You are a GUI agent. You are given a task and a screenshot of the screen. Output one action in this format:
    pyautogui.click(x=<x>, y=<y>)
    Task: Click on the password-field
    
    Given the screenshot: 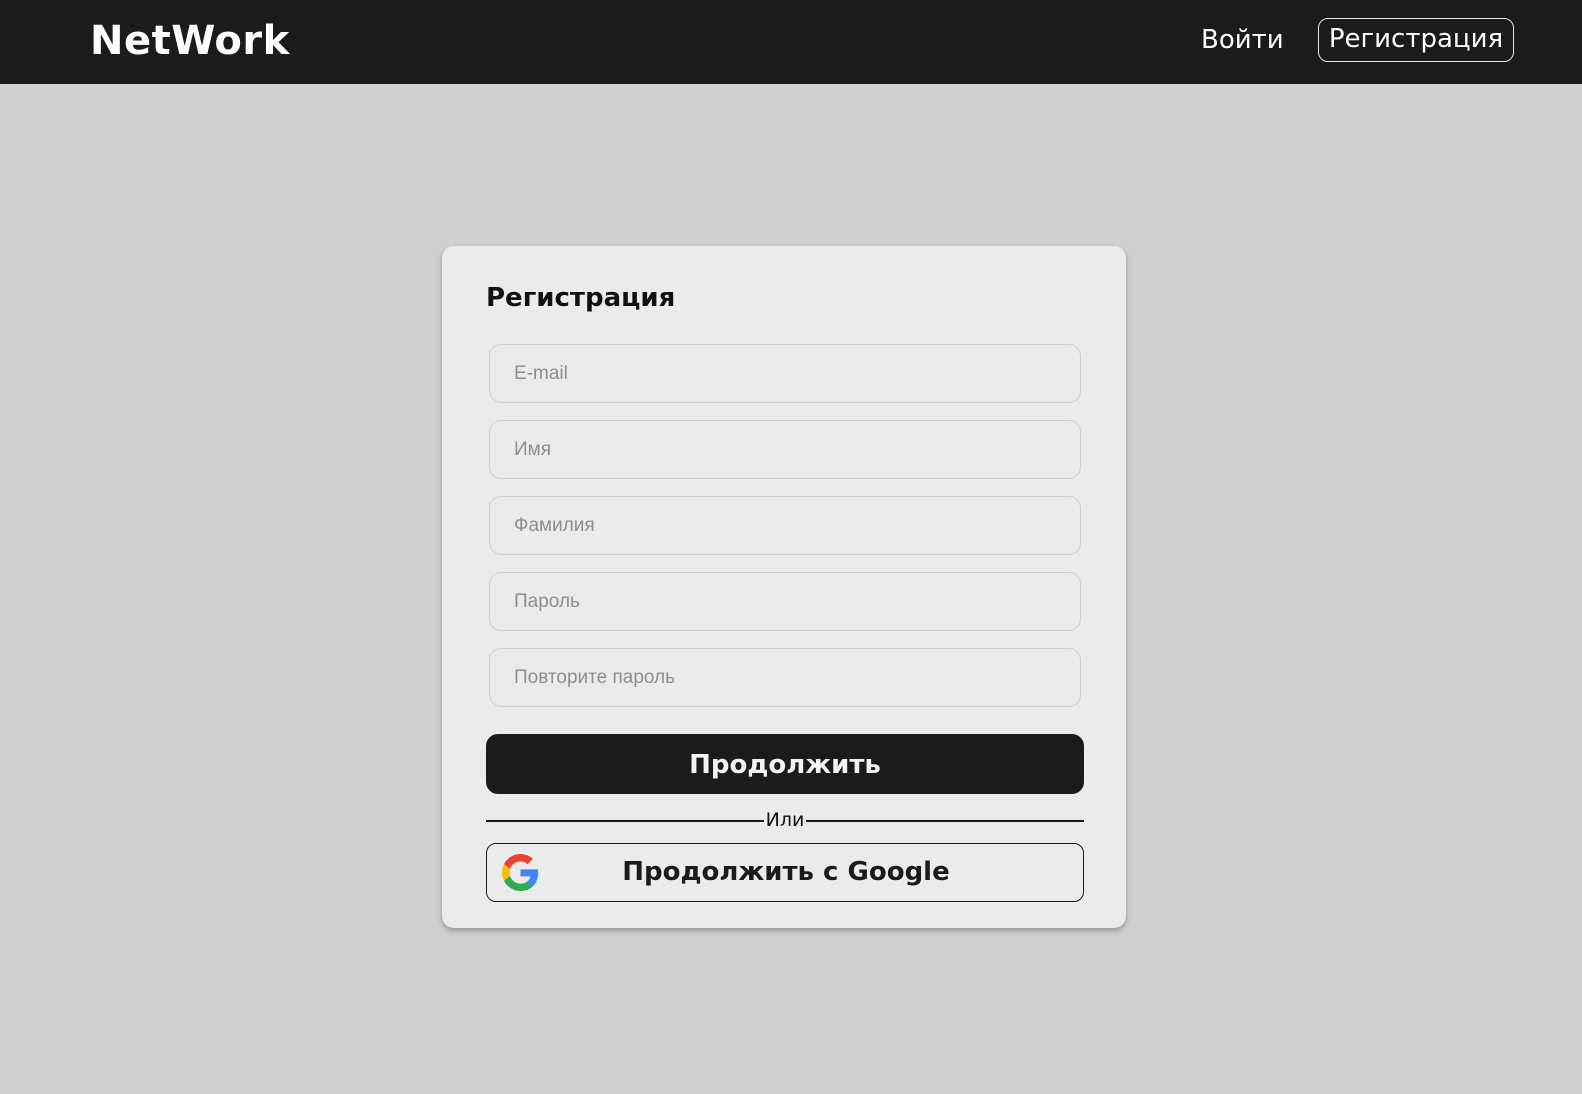 What is the action you would take?
    pyautogui.click(x=785, y=601)
    